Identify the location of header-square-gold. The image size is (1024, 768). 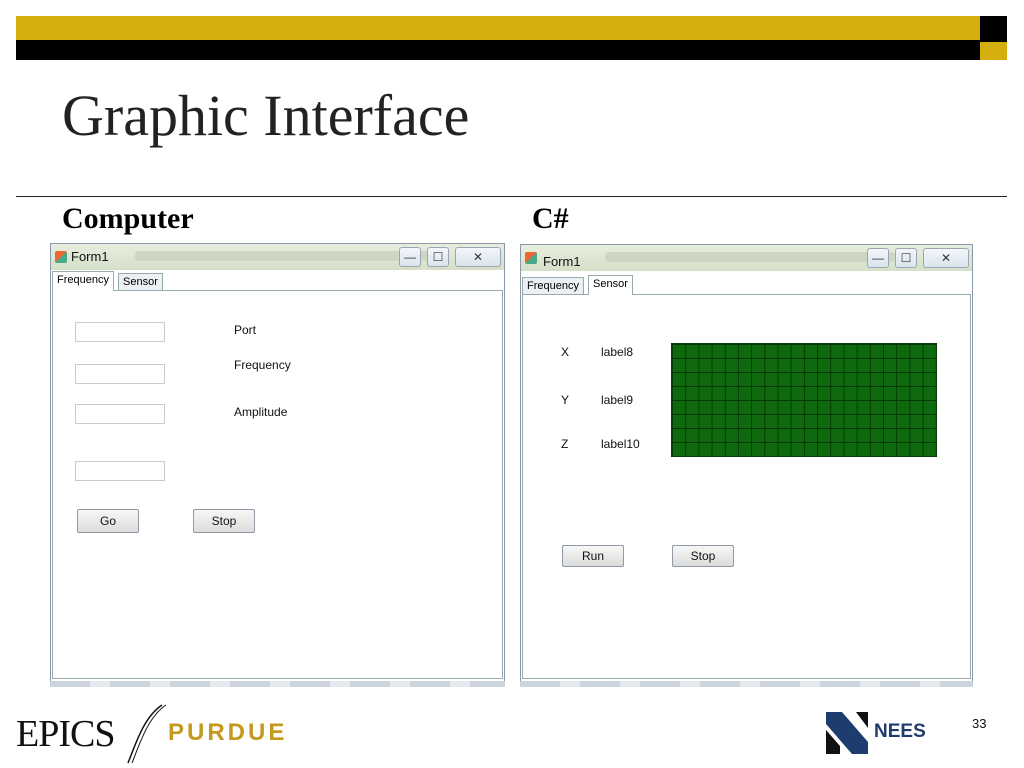
(993, 51).